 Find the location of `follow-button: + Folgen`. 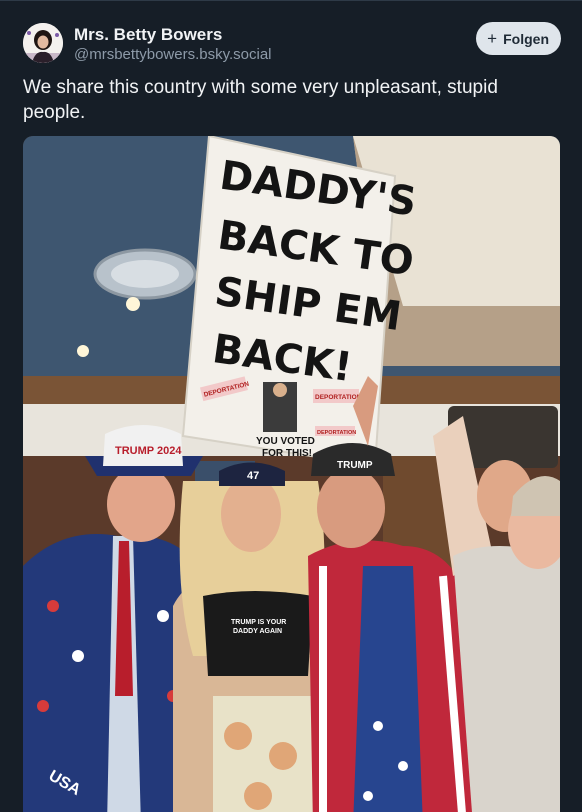

follow-button: + Folgen is located at coordinates (518, 38).